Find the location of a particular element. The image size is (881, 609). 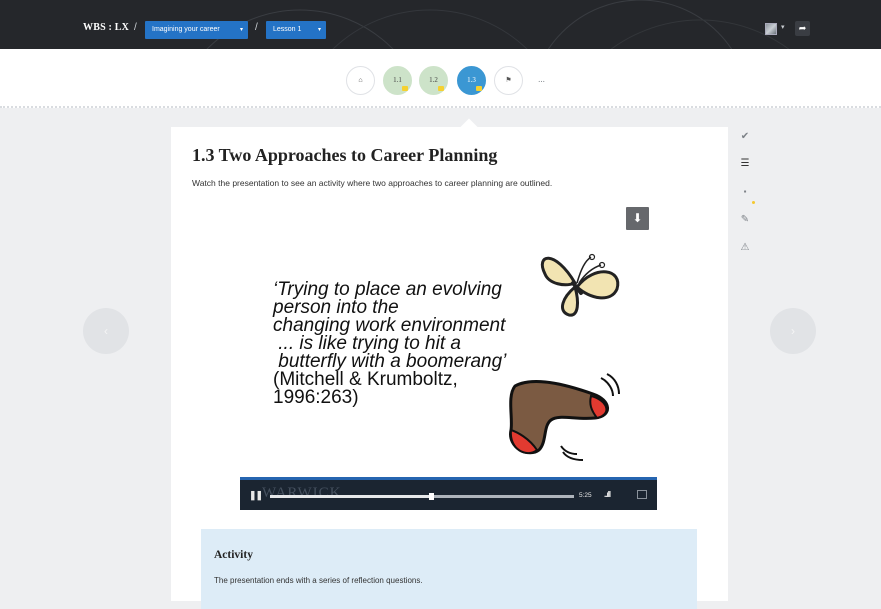

header-decoration is located at coordinates (498, 24).